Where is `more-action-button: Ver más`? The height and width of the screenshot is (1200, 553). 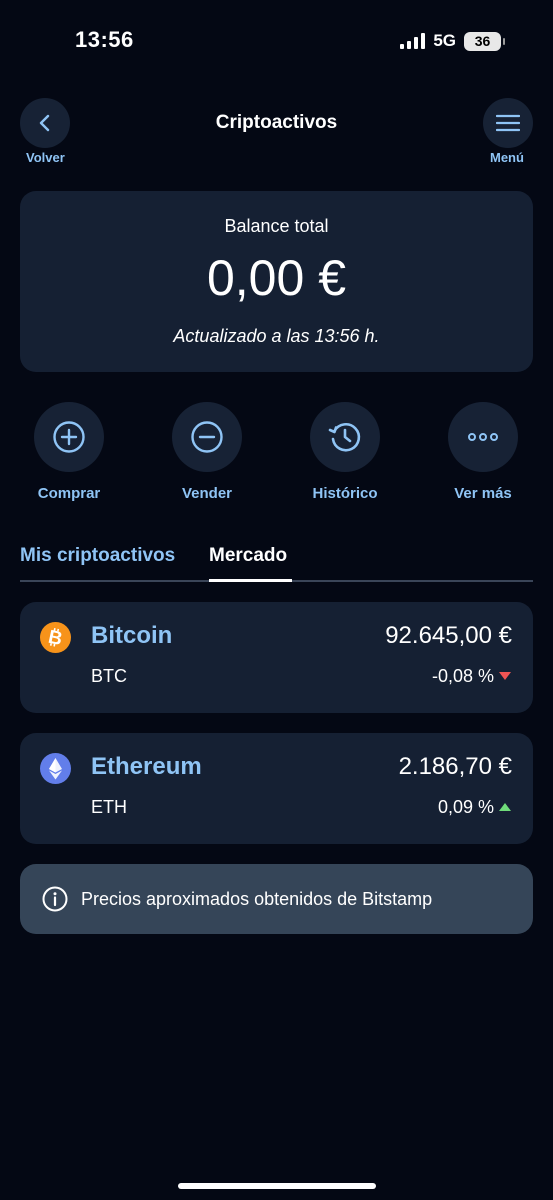 more-action-button: Ver más is located at coordinates (483, 452).